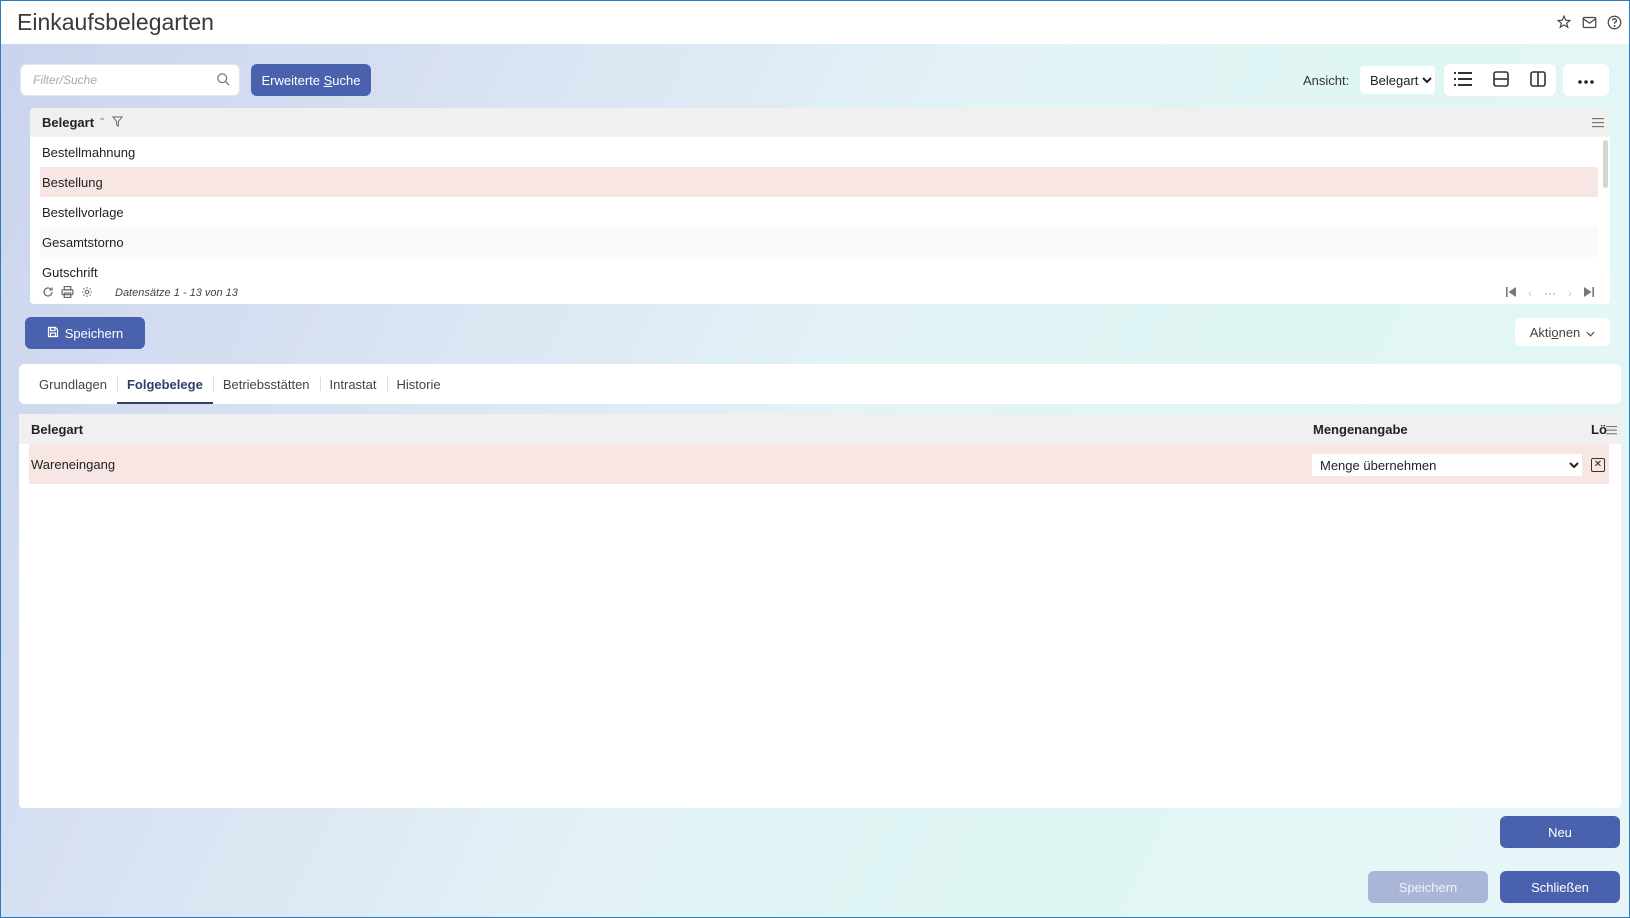  Describe the element at coordinates (819, 152) in the screenshot. I see `table-row: Bestellmahnung` at that location.